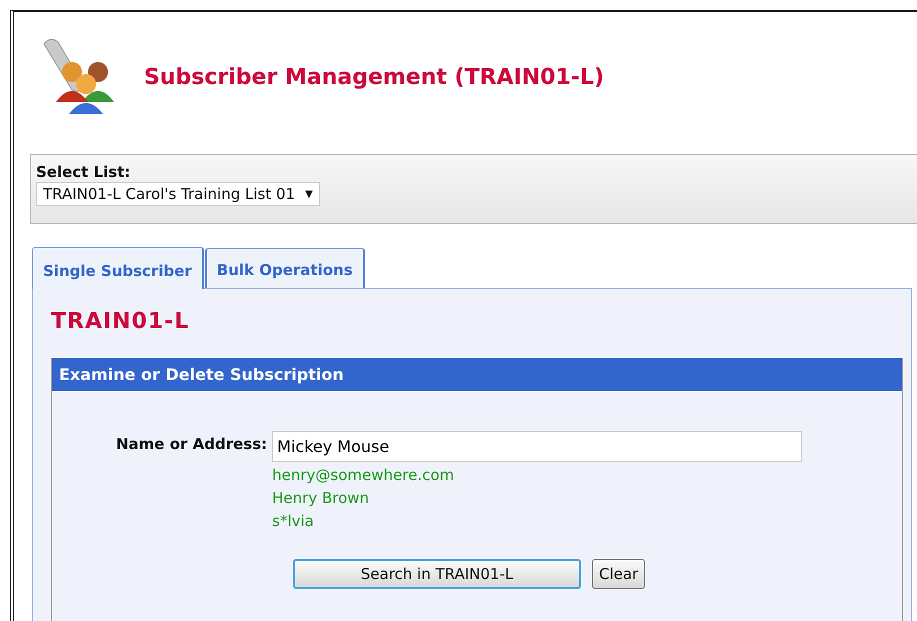 This screenshot has width=917, height=621. What do you see at coordinates (437, 574) in the screenshot?
I see `search-button: Search in TRAIN01-L` at bounding box center [437, 574].